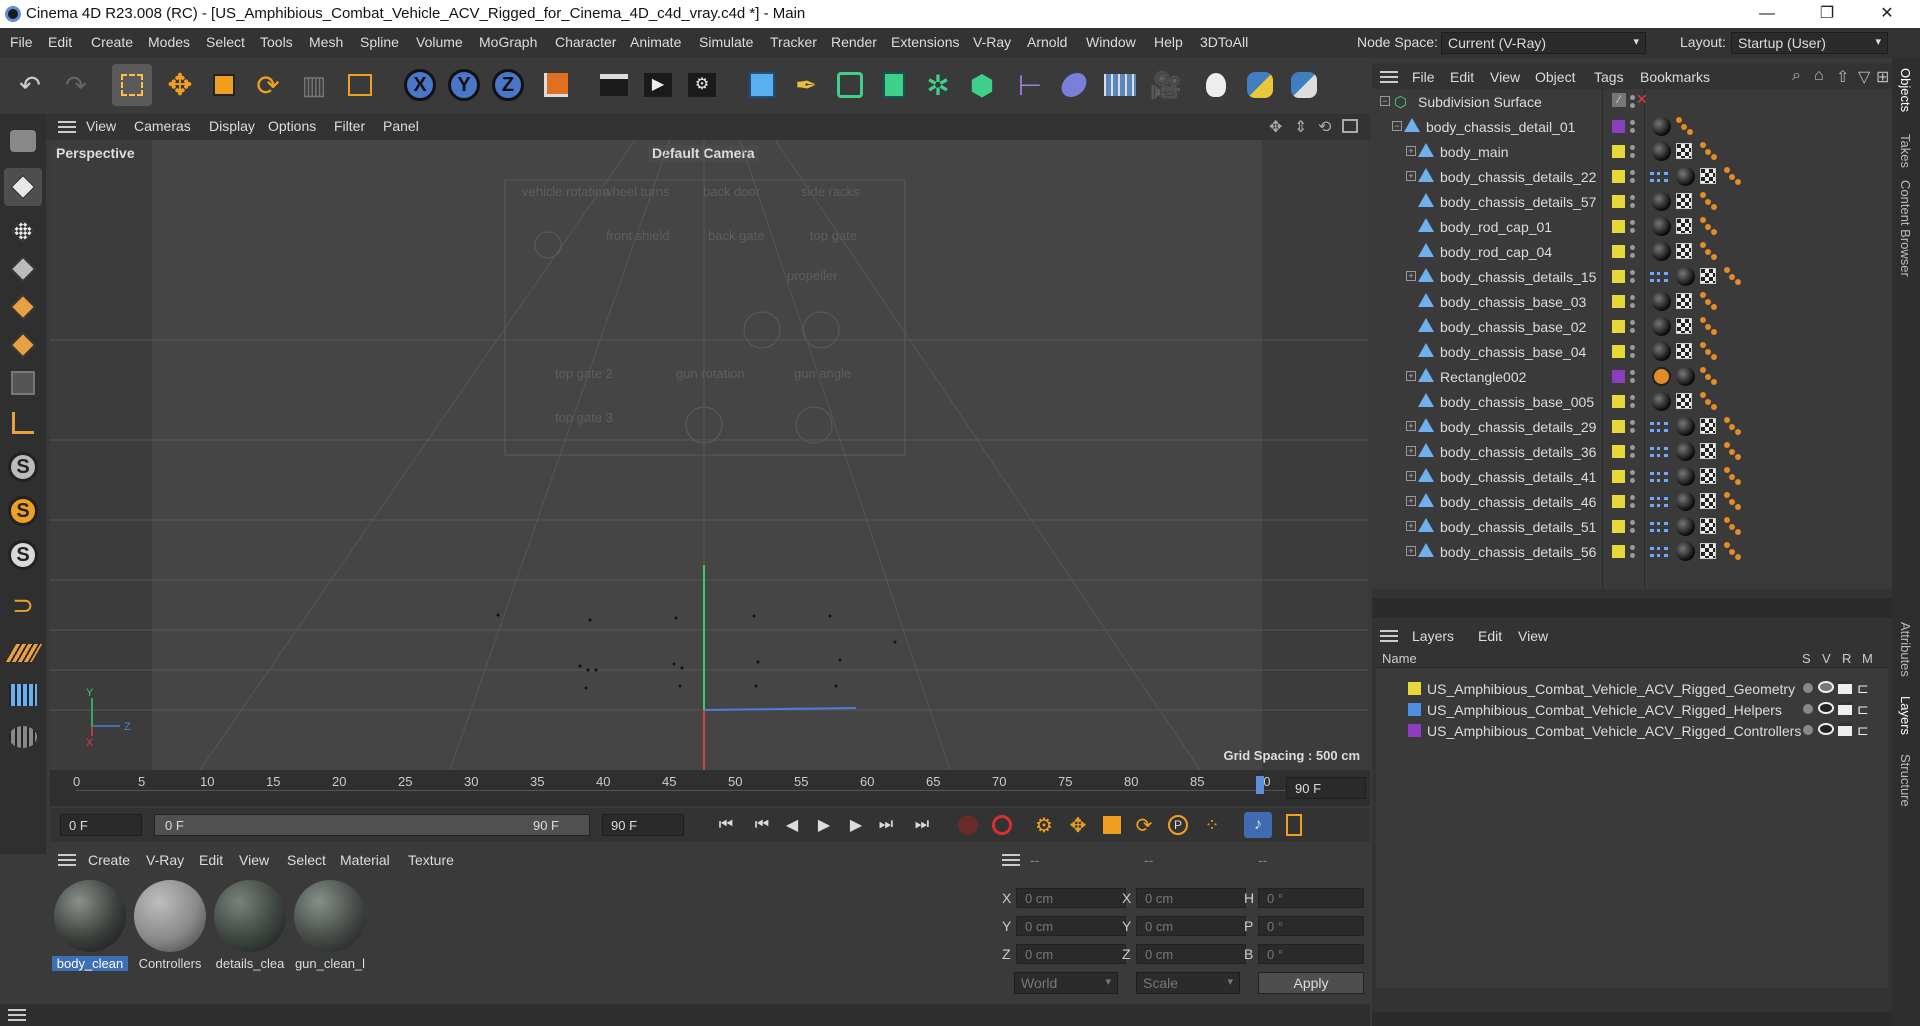  Describe the element at coordinates (1071, 954) in the screenshot. I see `position-z-field: 0 cm` at that location.